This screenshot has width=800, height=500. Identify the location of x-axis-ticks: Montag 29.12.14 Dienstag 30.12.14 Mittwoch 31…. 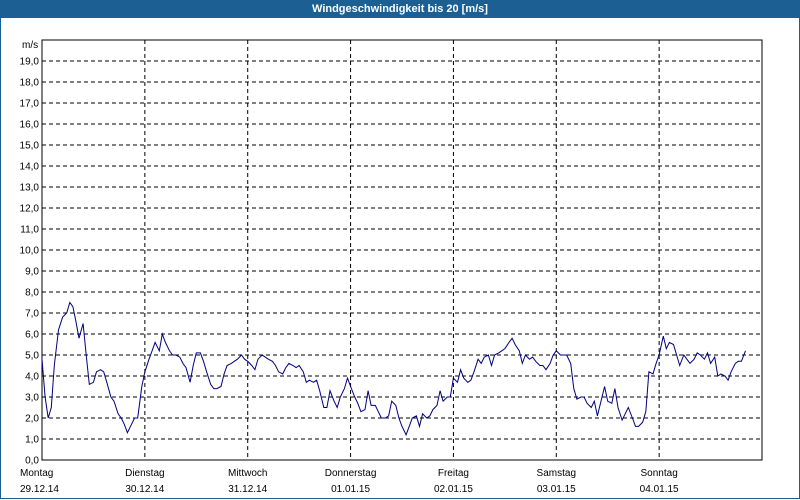
(349, 481).